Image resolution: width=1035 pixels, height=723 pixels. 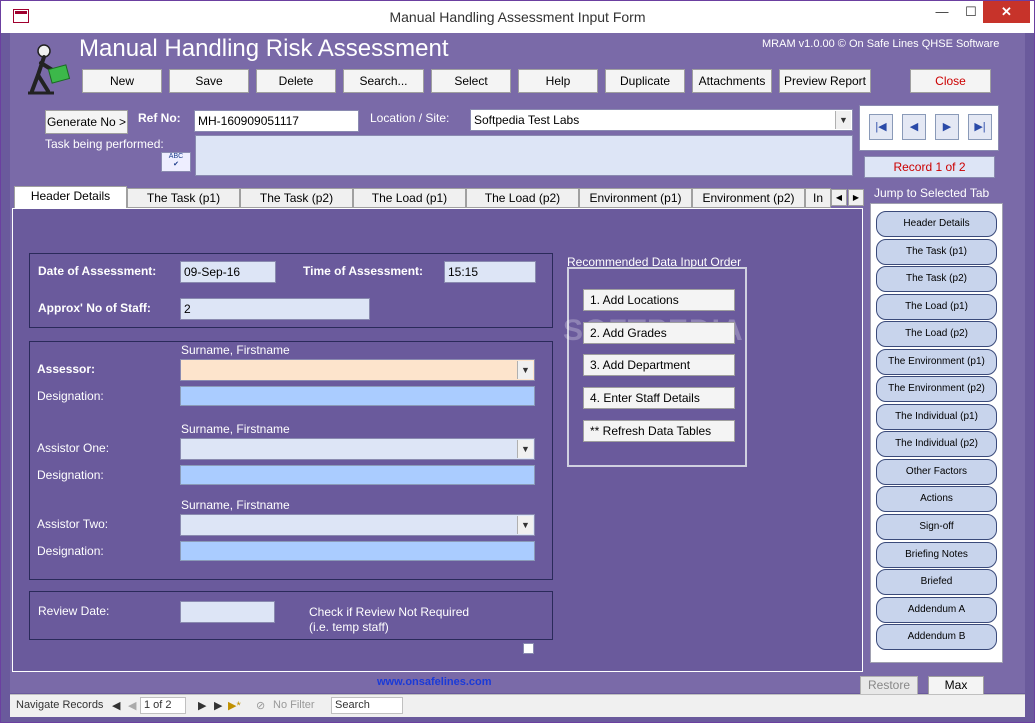 What do you see at coordinates (434, 682) in the screenshot?
I see `website-link: www.onsafelines.com` at bounding box center [434, 682].